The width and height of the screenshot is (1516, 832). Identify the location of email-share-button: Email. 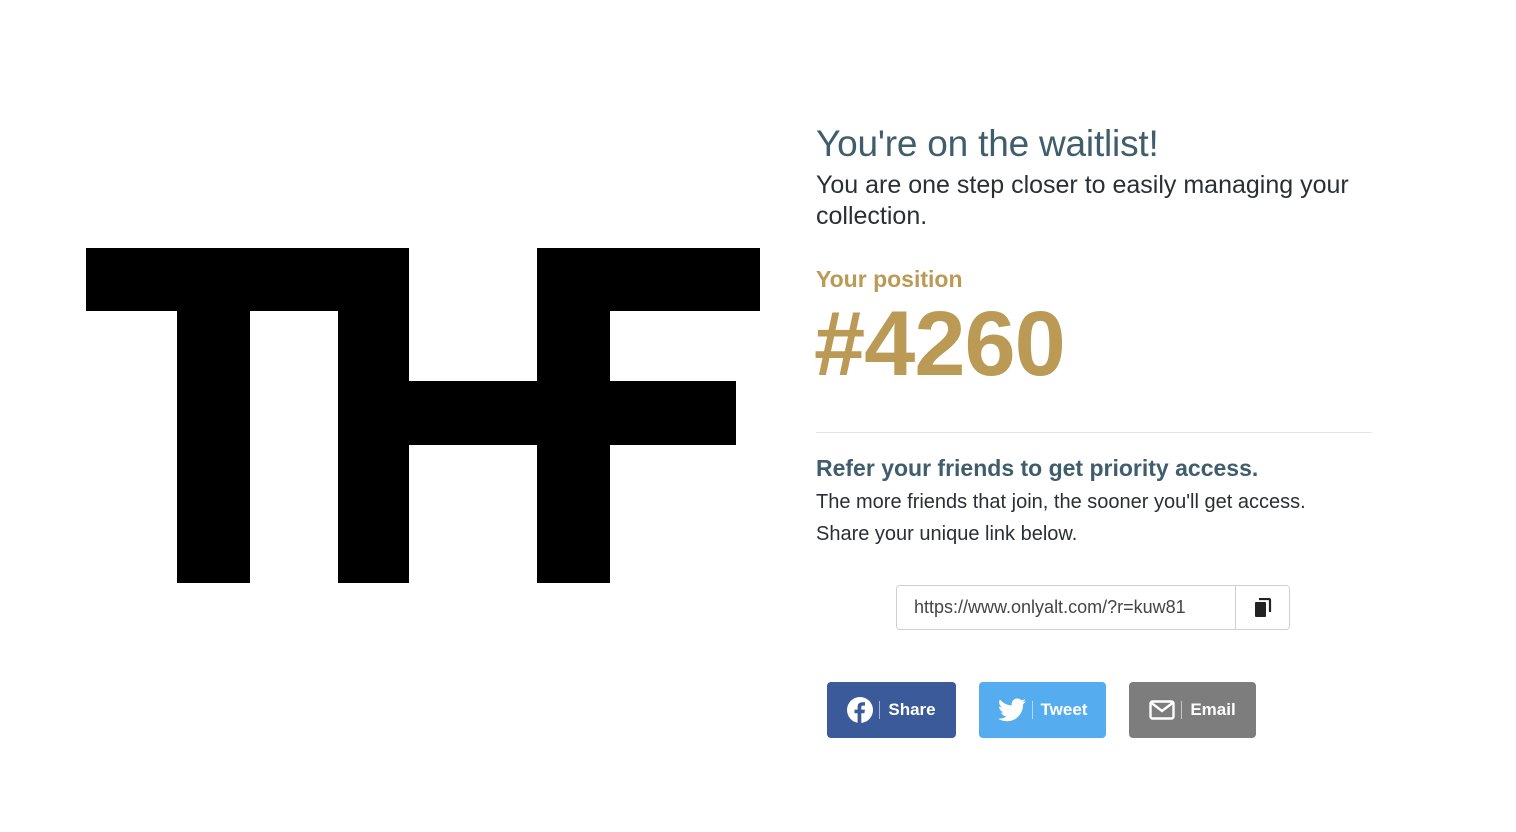
(1192, 710).